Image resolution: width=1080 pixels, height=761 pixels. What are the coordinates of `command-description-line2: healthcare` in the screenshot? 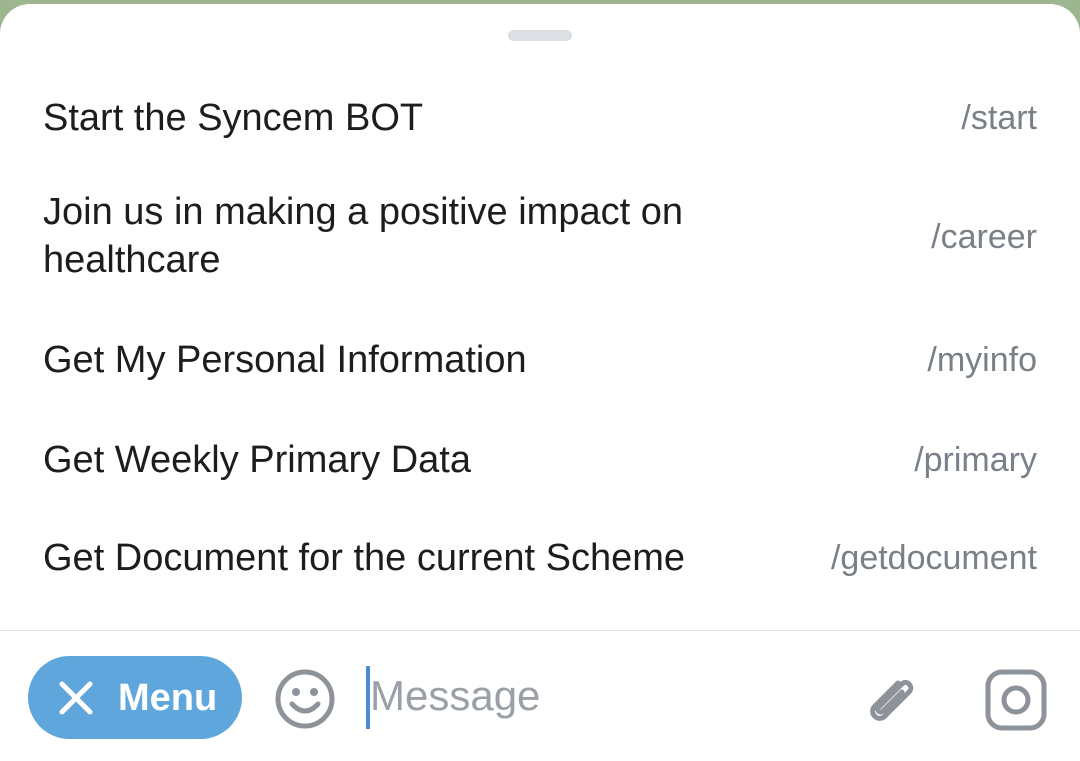 It's located at (132, 260).